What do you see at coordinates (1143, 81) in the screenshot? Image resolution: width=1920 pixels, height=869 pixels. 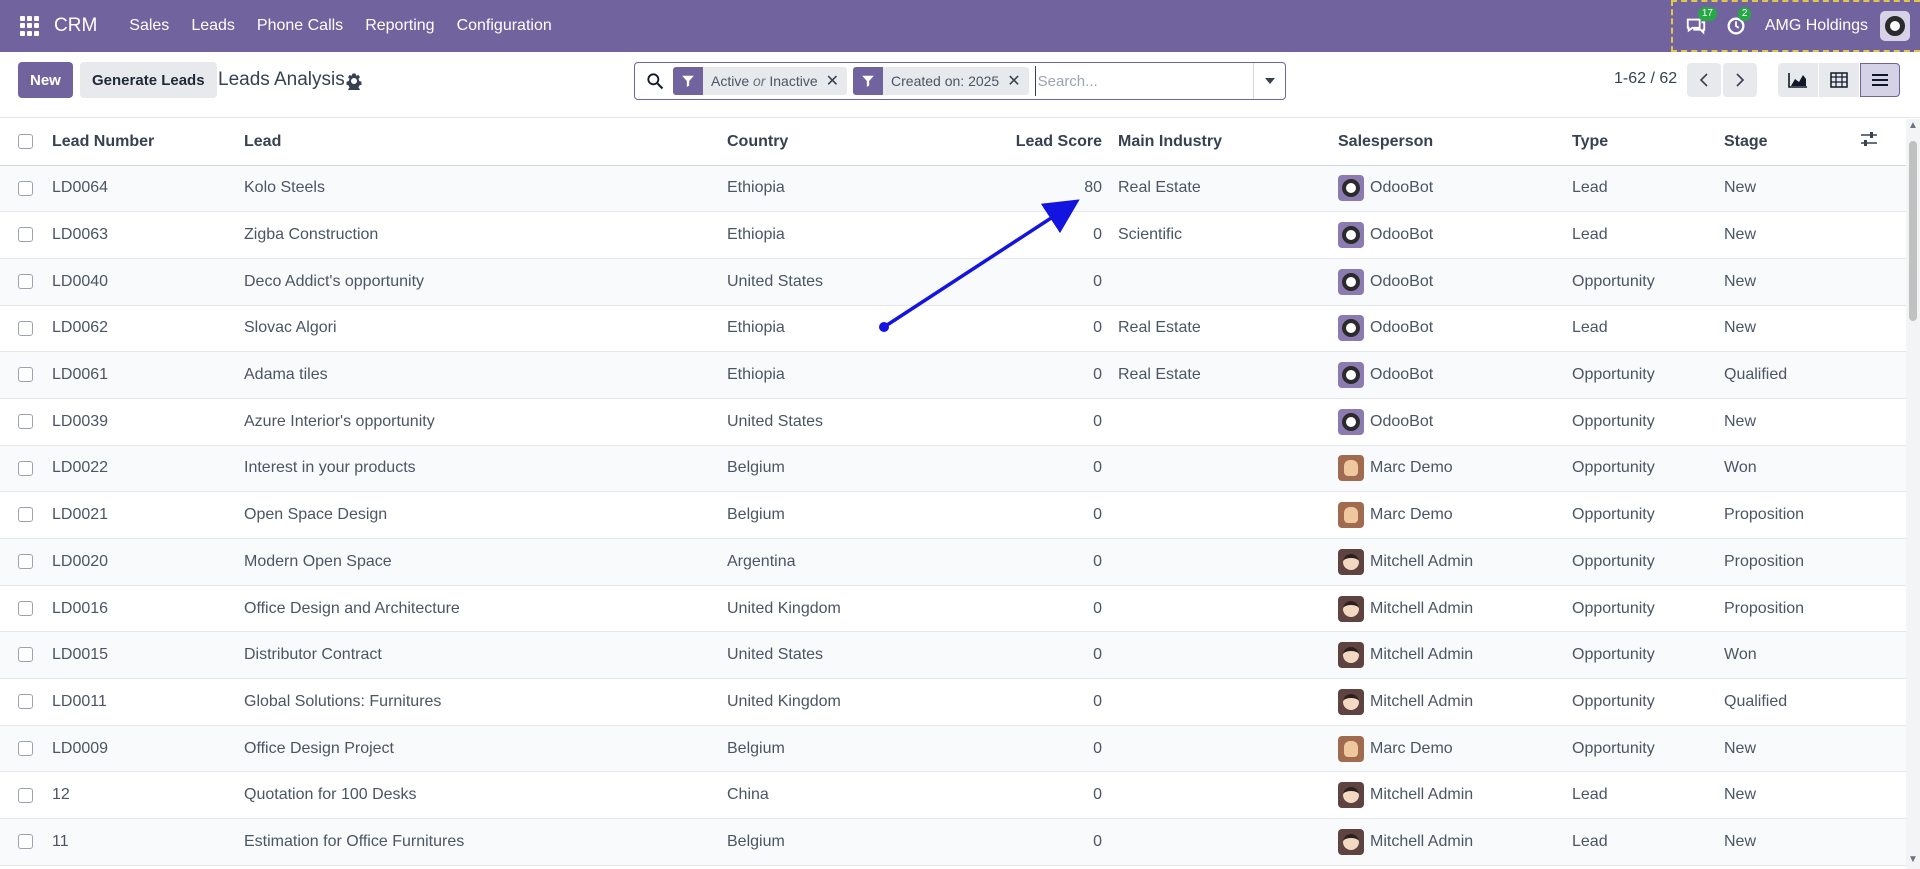 I see `search-input` at bounding box center [1143, 81].